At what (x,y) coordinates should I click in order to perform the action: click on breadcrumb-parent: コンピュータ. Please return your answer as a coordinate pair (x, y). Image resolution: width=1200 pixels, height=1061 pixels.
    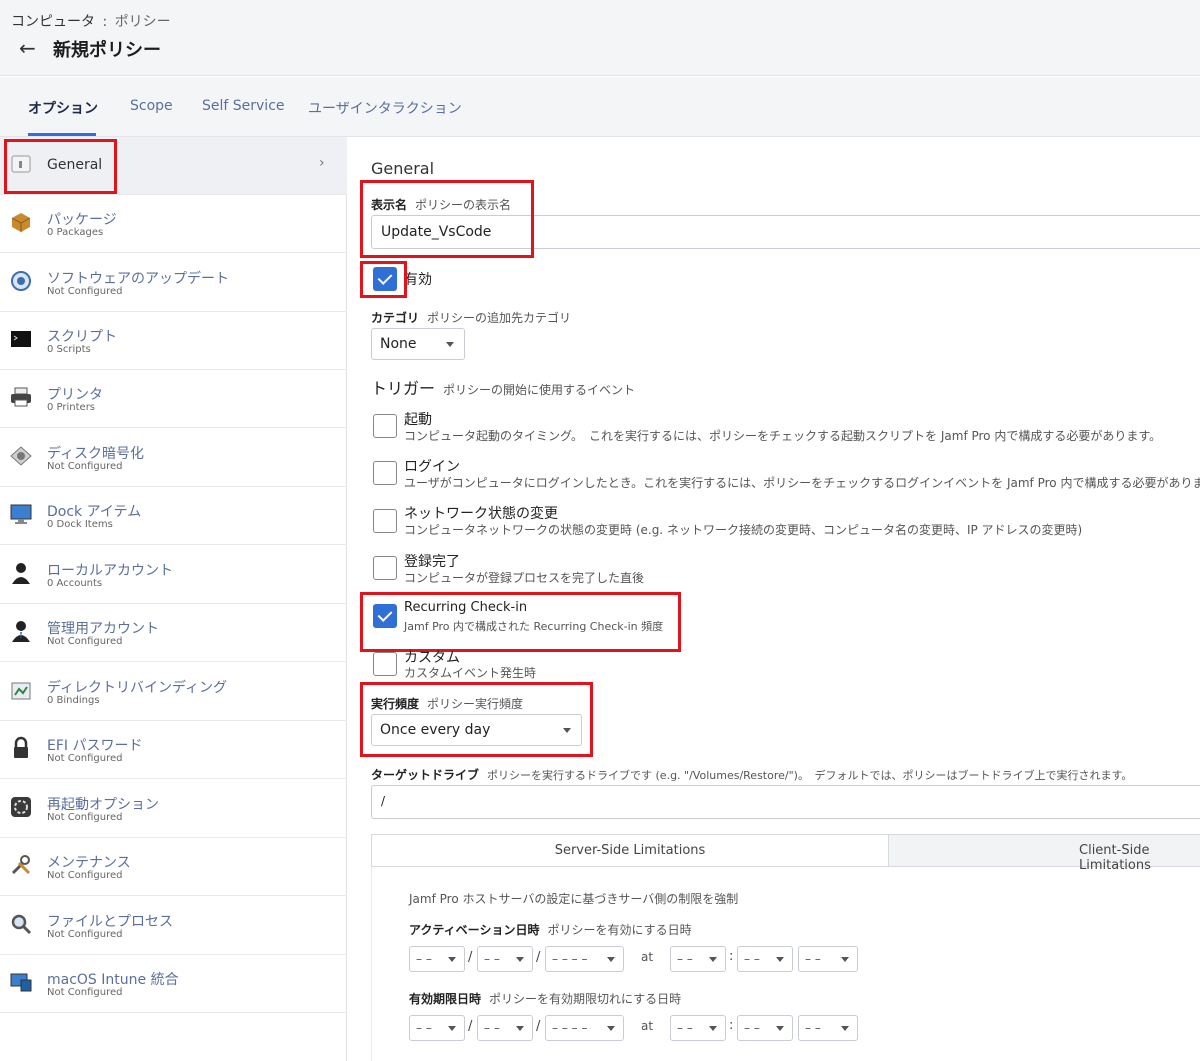
    Looking at the image, I should click on (53, 22).